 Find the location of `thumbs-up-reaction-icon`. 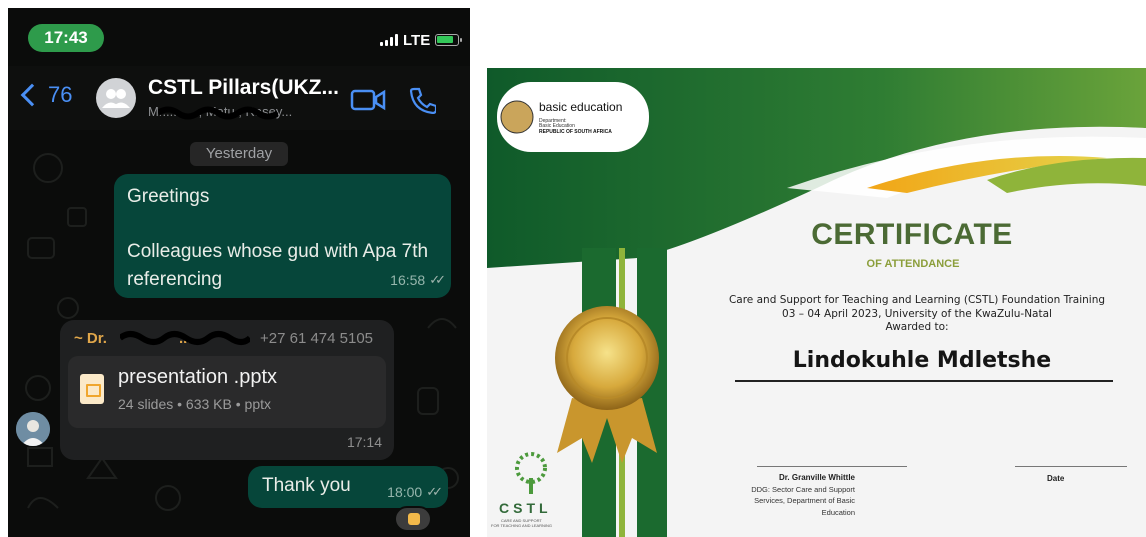

thumbs-up-reaction-icon is located at coordinates (413, 519).